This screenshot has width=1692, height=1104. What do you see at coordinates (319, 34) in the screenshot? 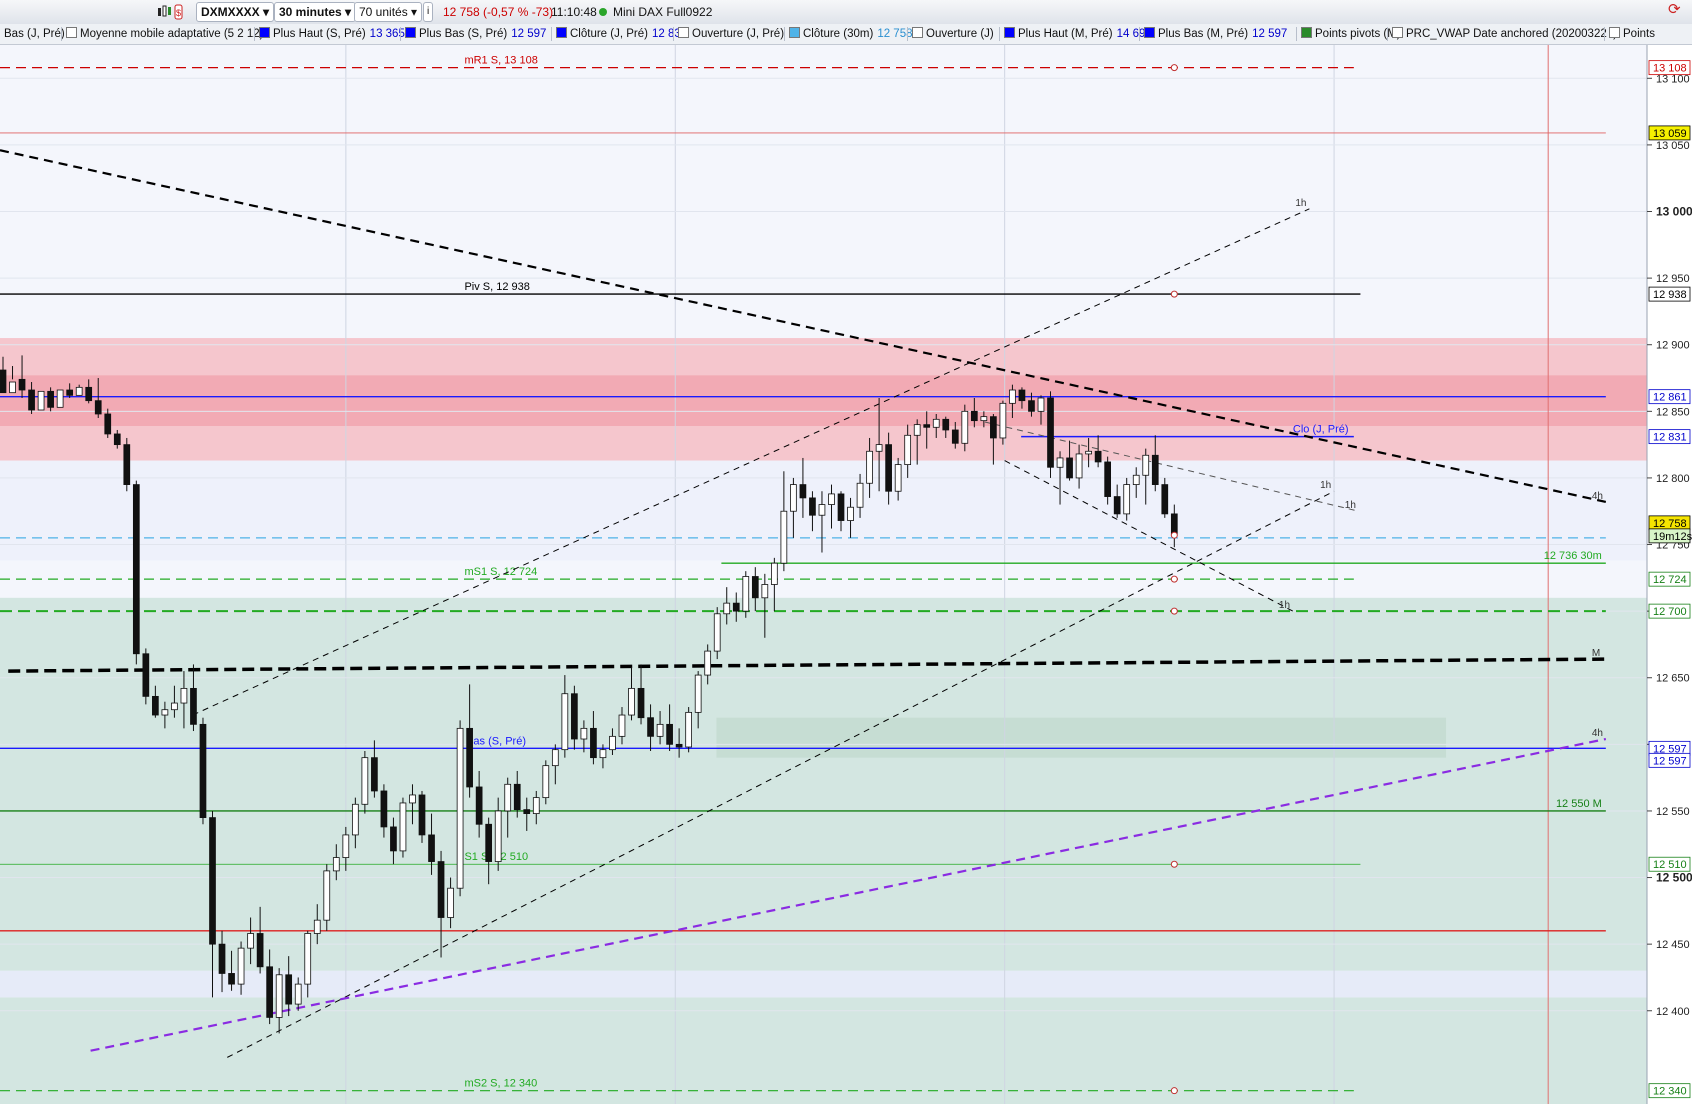
I see `indicator-label: Plus Haut (S, Pré)` at bounding box center [319, 34].